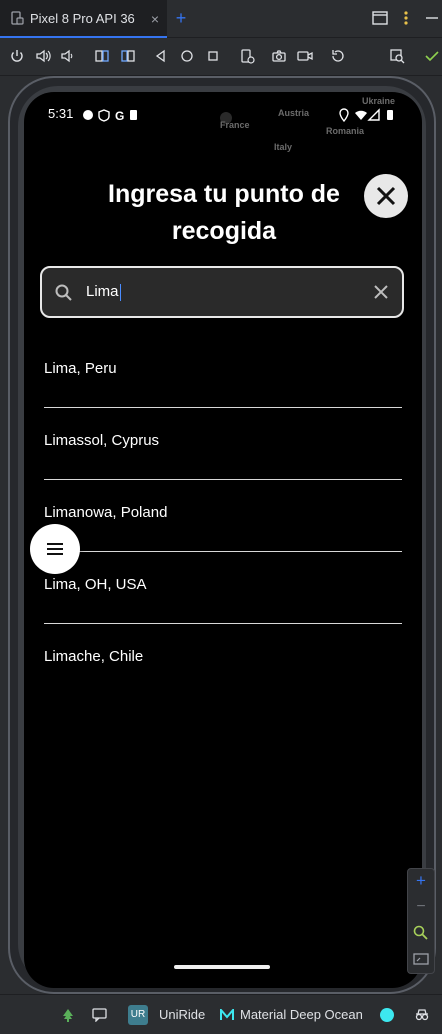  What do you see at coordinates (301, 1014) in the screenshot?
I see `theme-name: Material Deep Ocean` at bounding box center [301, 1014].